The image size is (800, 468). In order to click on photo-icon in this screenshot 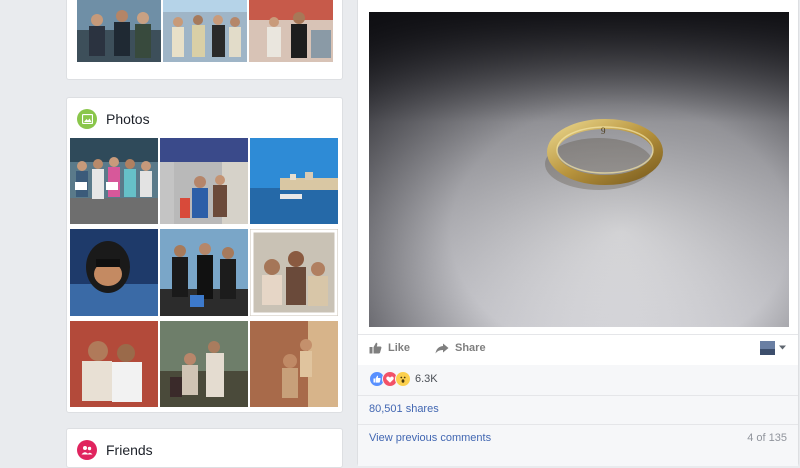, I will do `click(87, 119)`.